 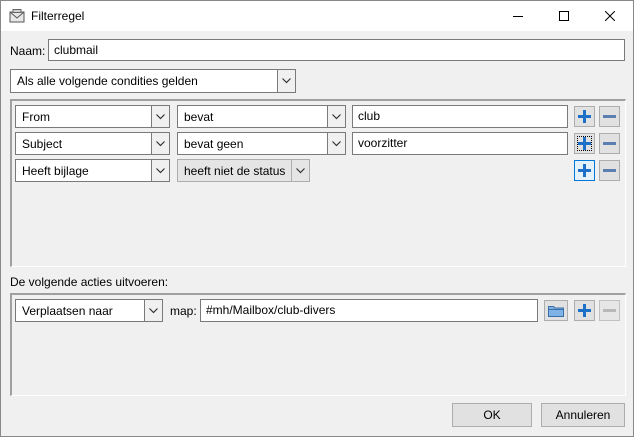 I want to click on add-action-button, so click(x=584, y=310).